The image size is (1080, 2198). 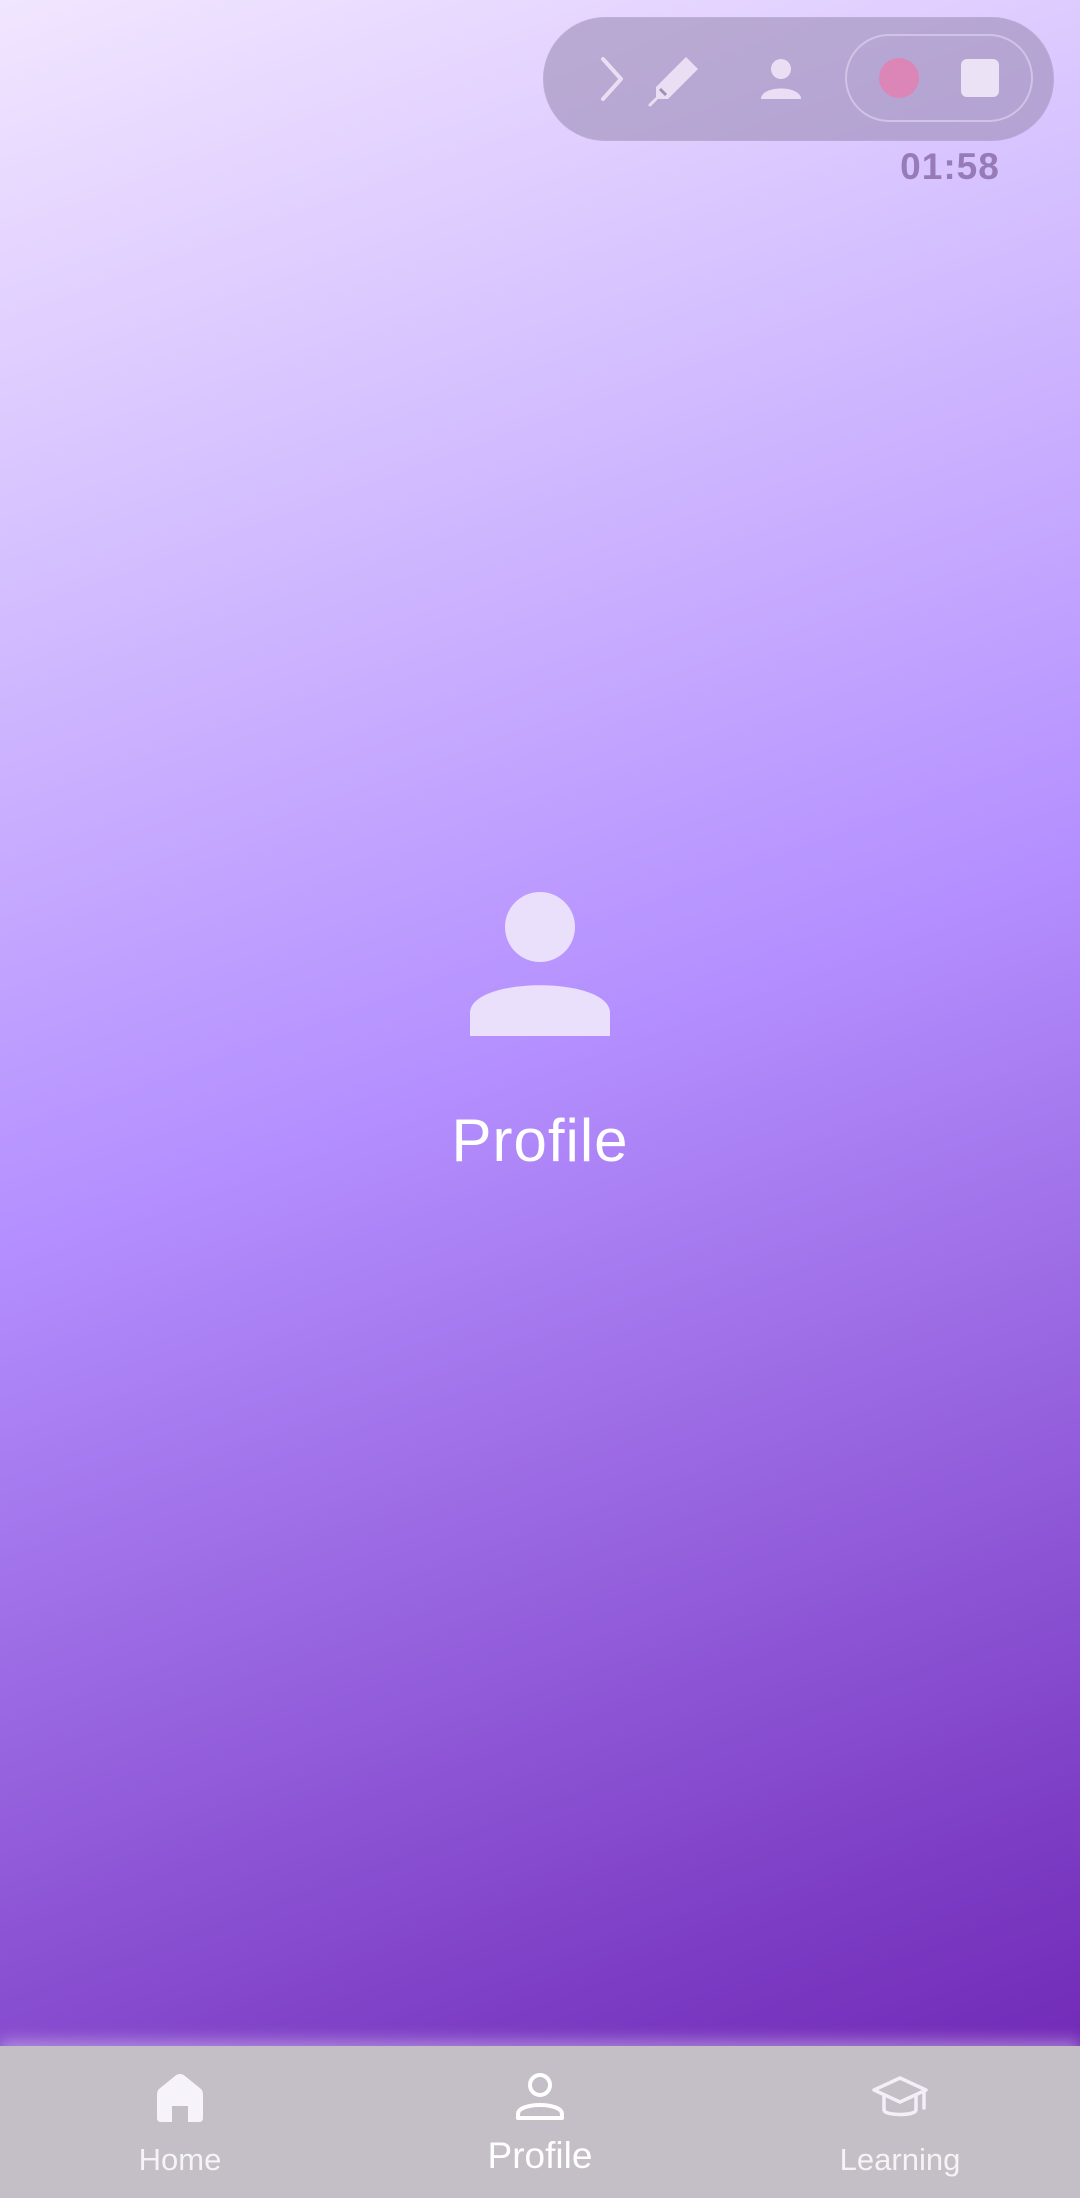 I want to click on nav-item-learning: Learning, so click(x=900, y=2122).